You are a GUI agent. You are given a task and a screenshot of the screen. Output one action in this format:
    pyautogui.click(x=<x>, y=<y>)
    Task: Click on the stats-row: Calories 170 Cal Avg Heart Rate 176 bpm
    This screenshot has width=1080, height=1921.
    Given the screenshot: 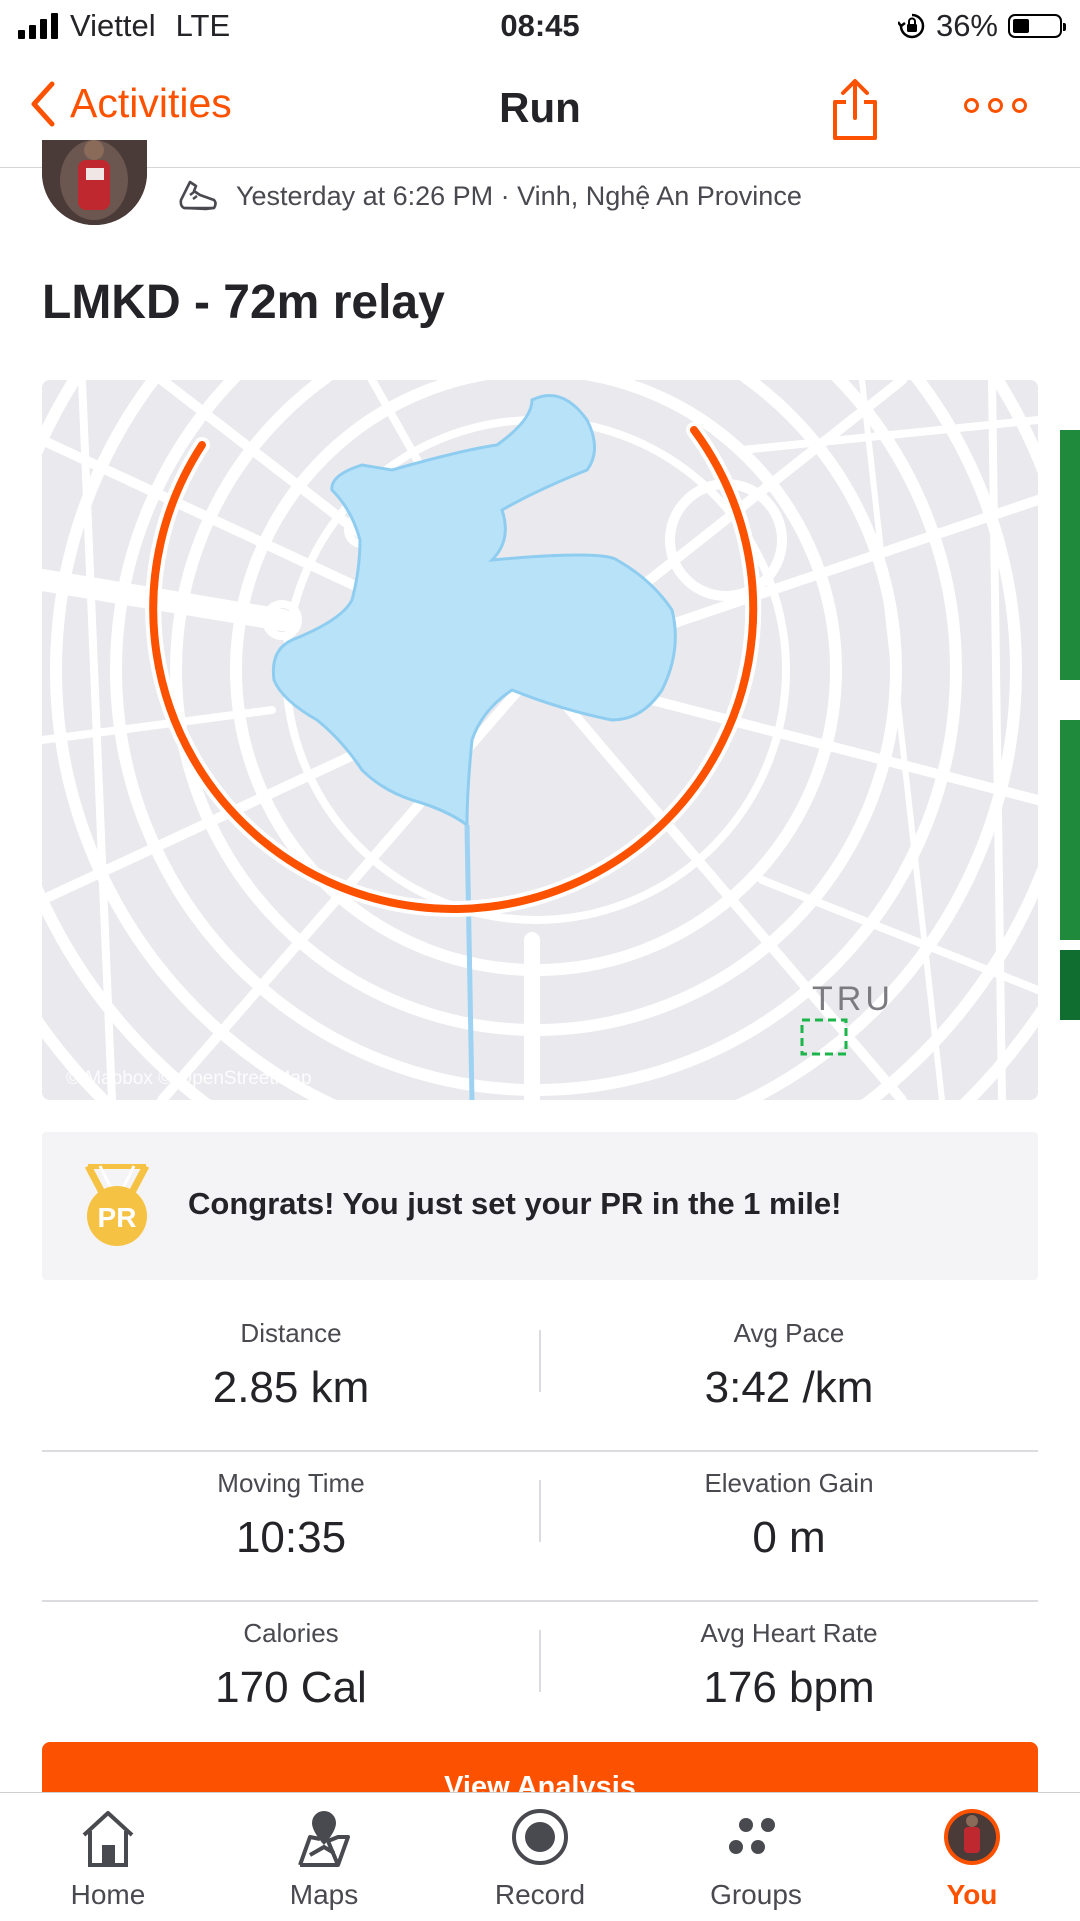 What is the action you would take?
    pyautogui.click(x=540, y=1676)
    